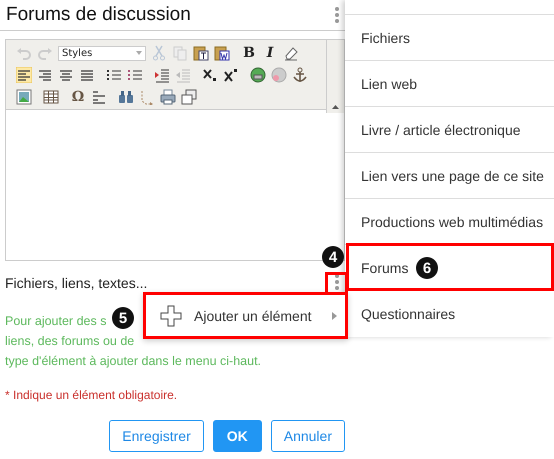  What do you see at coordinates (245, 315) in the screenshot?
I see `add-element-menu-item: Ajouter un élément` at bounding box center [245, 315].